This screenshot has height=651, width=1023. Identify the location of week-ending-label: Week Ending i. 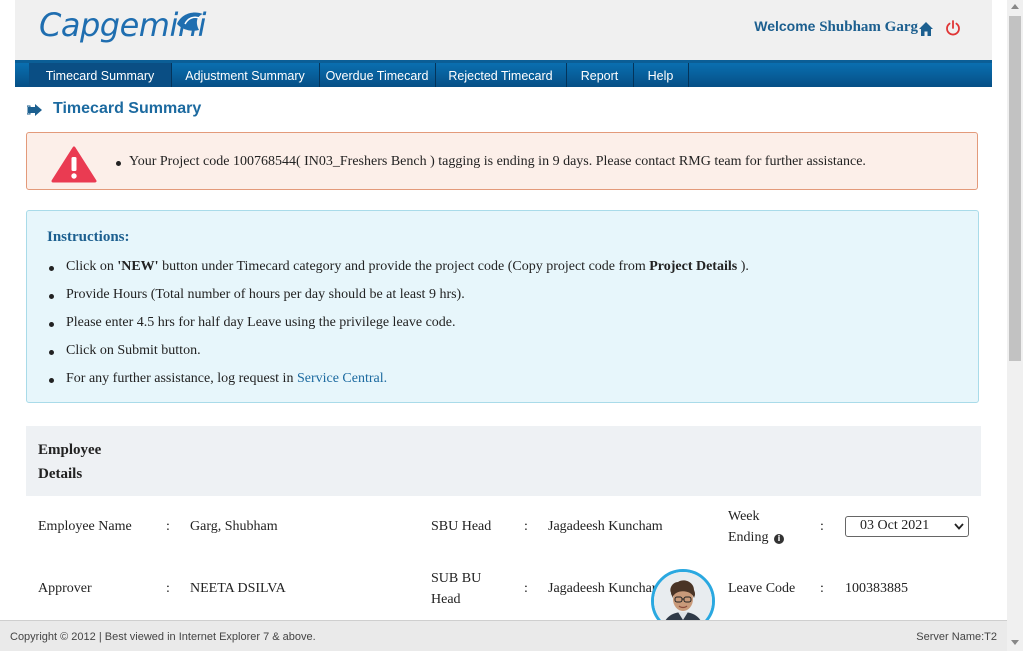
(758, 527).